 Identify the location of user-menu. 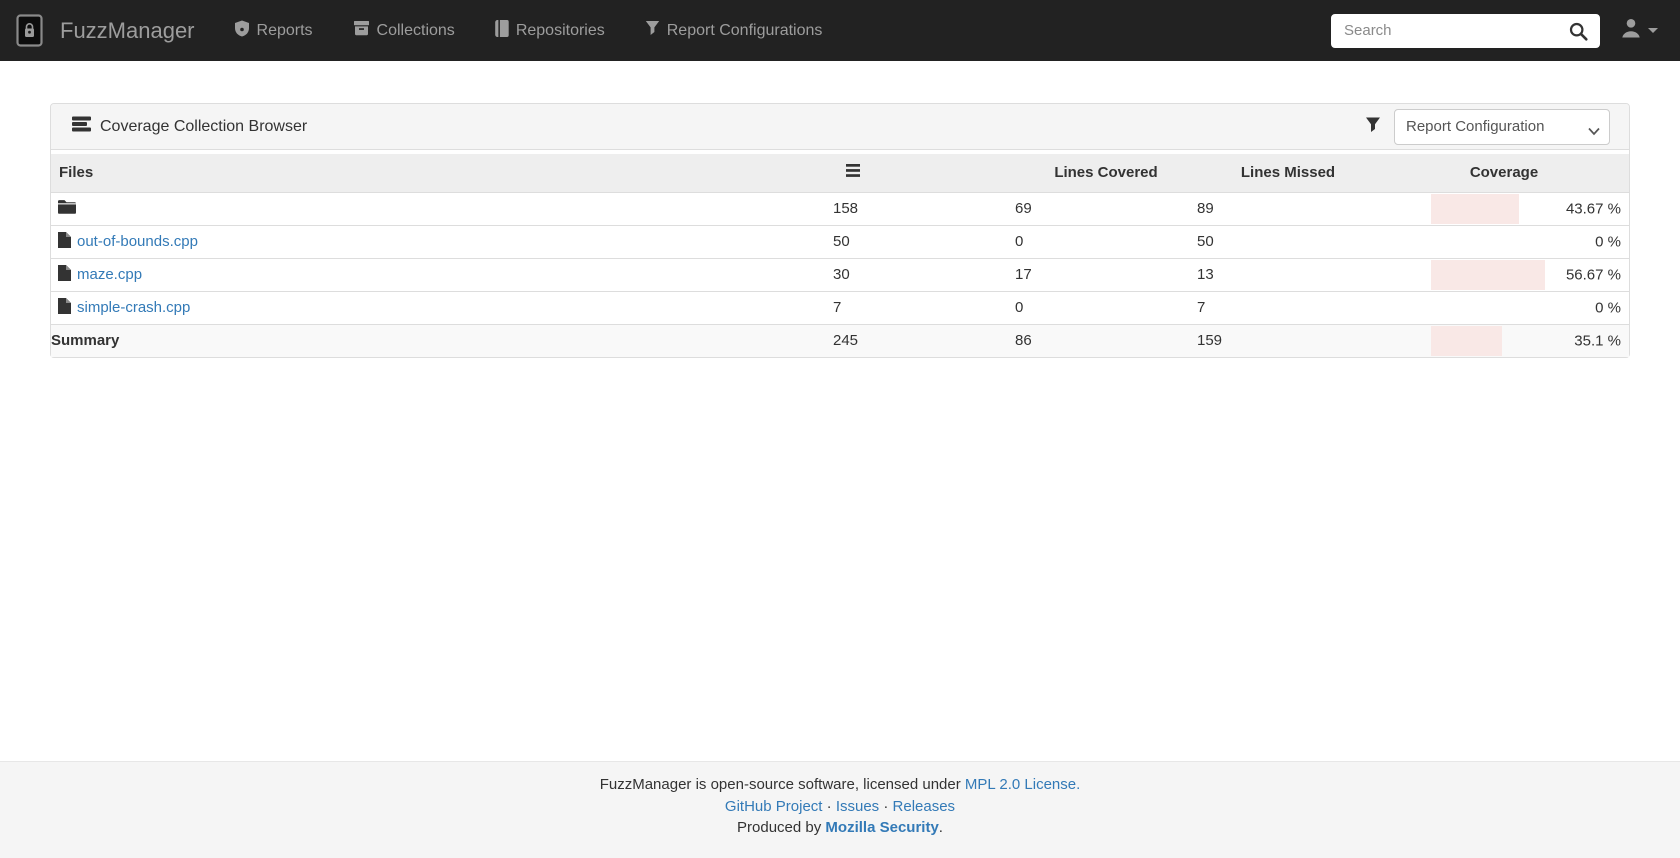
(1639, 30).